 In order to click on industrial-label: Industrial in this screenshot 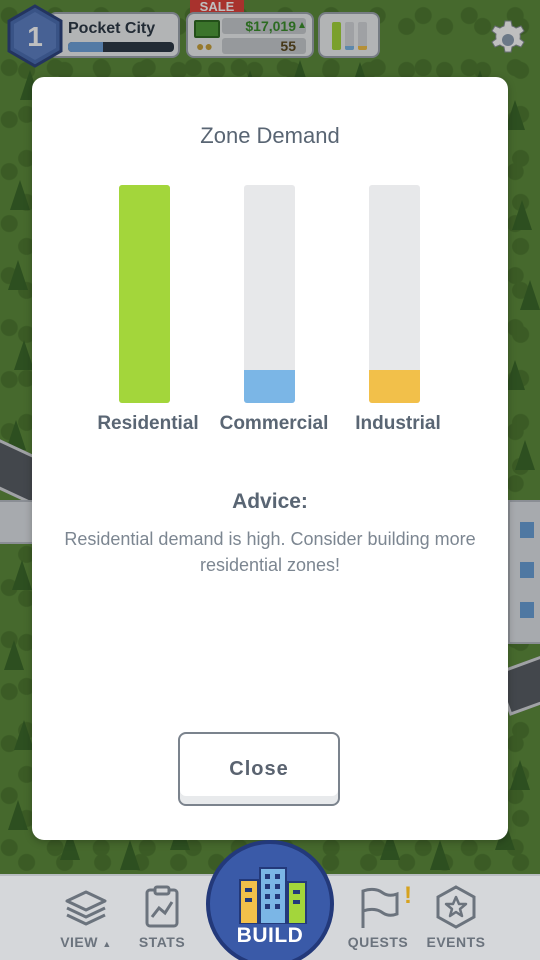, I will do `click(398, 423)`.